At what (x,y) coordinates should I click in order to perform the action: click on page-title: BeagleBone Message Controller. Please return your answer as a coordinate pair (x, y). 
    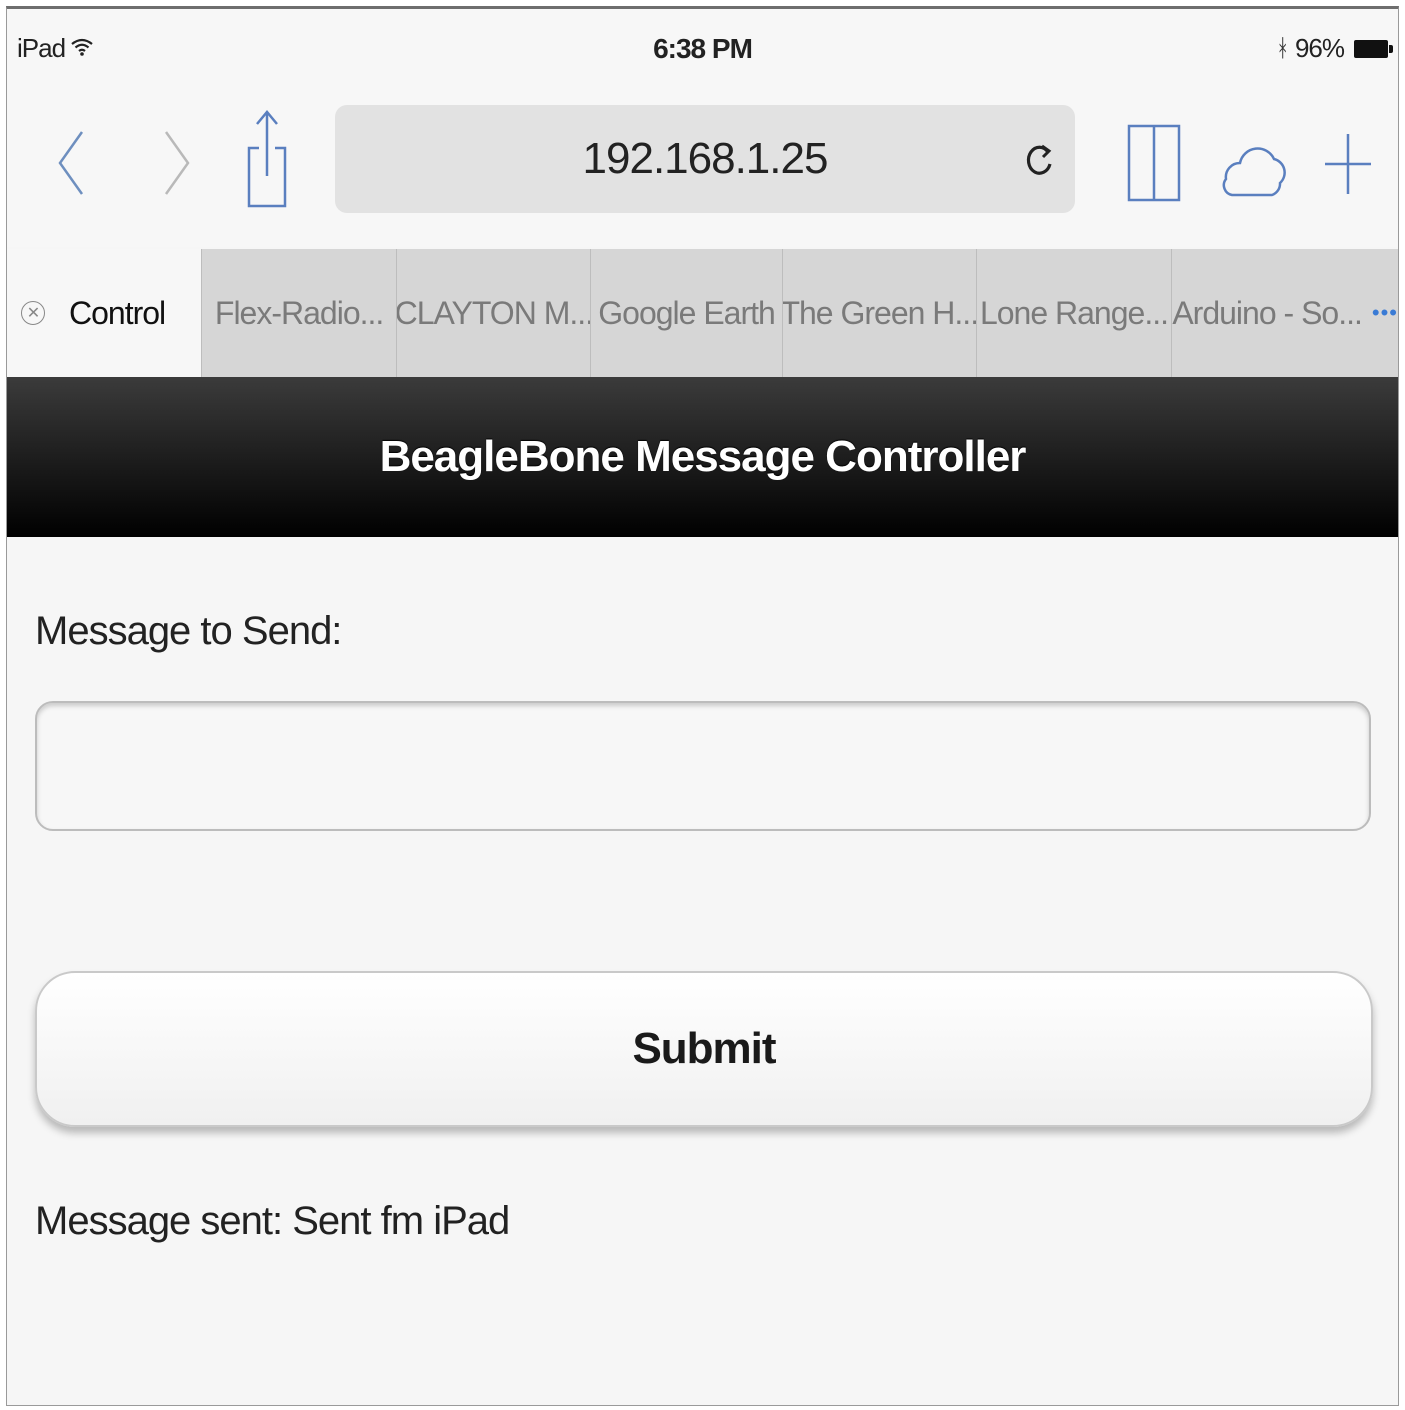
    Looking at the image, I should click on (703, 456).